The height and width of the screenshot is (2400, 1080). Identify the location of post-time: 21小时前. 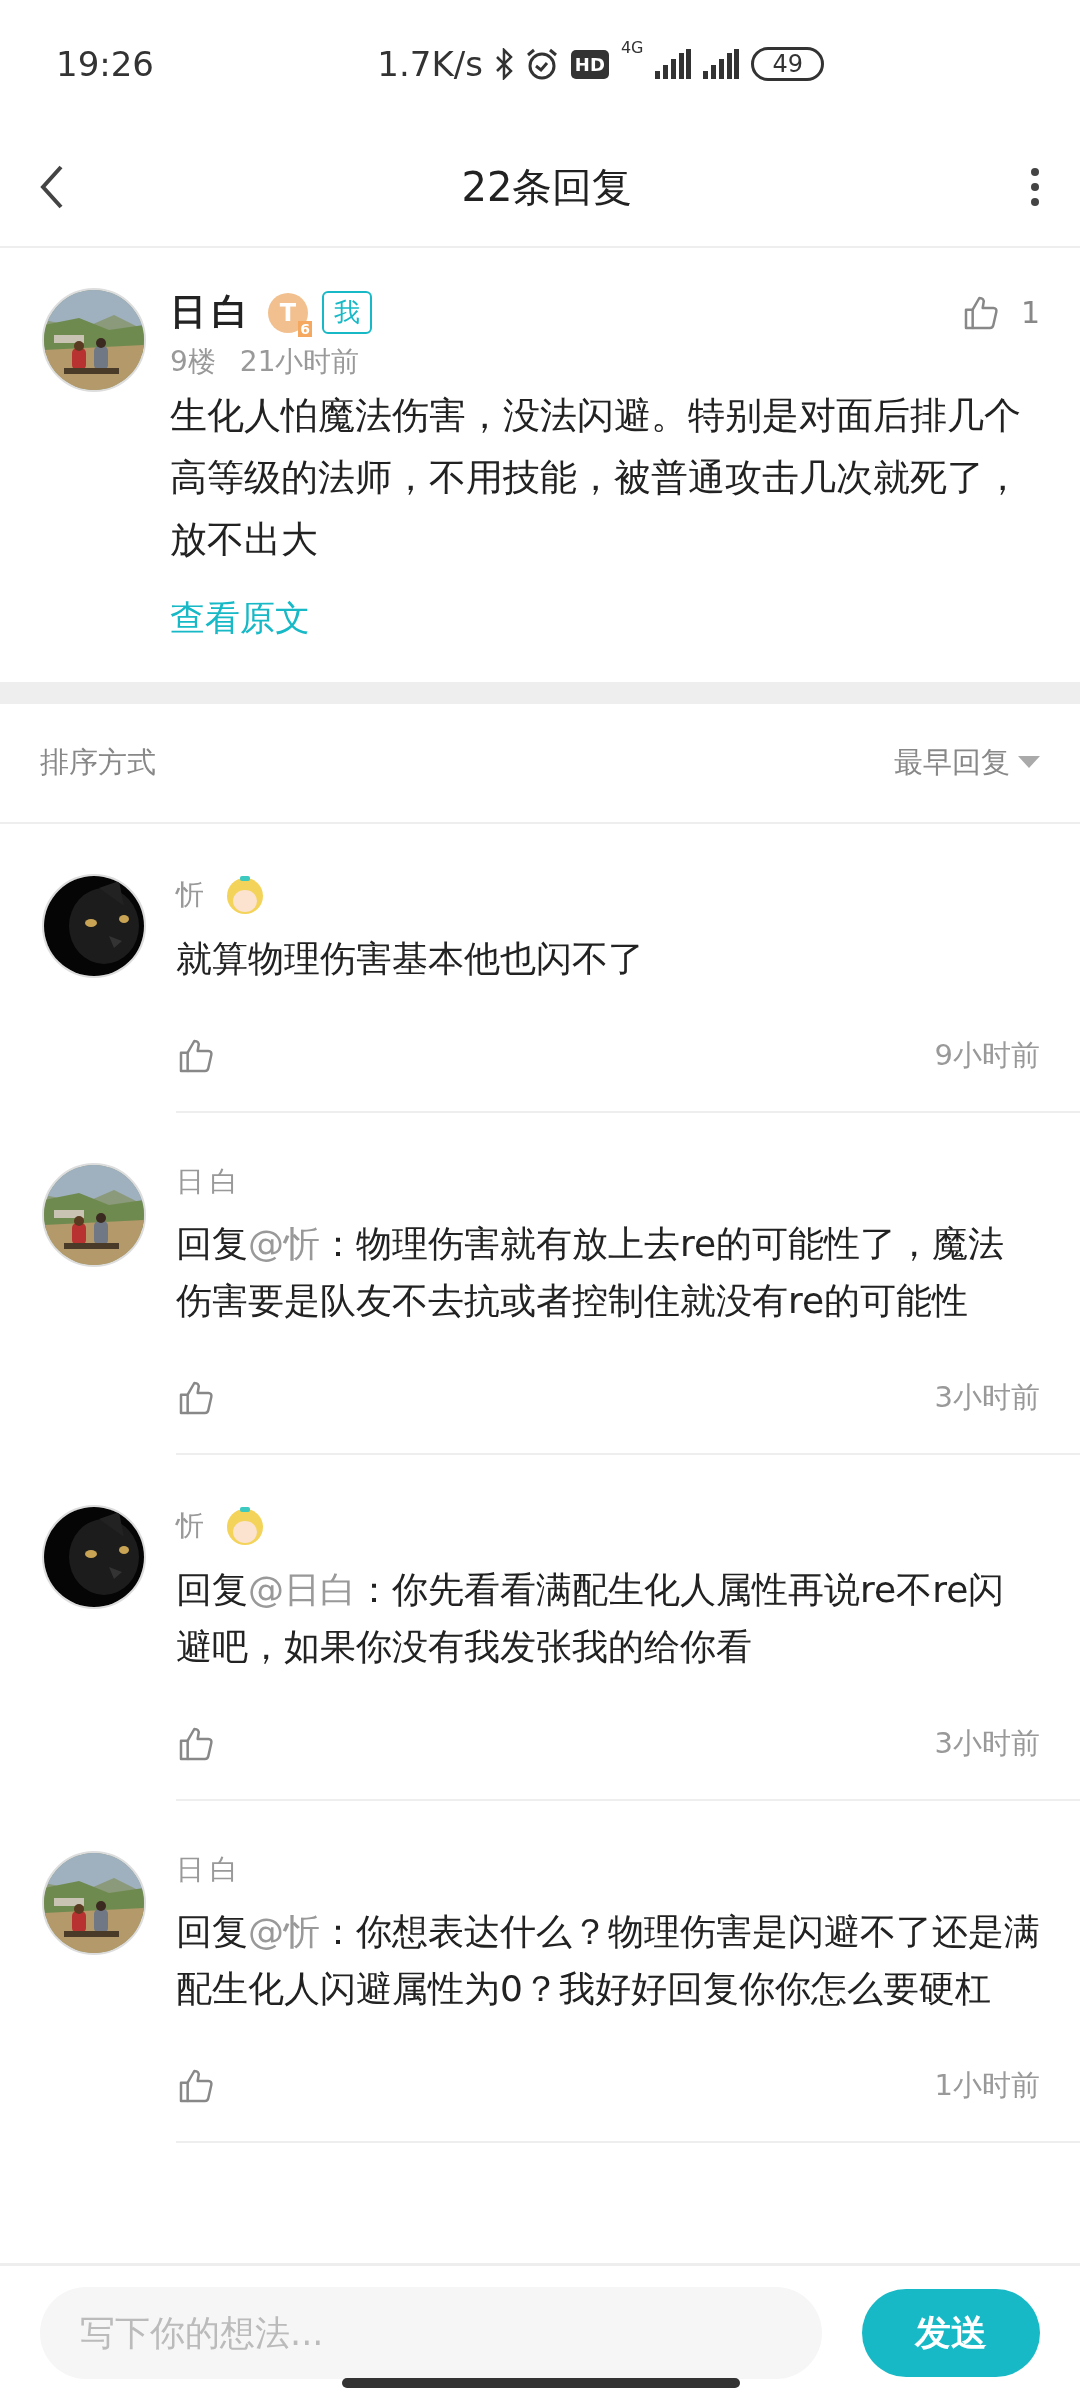
(299, 362).